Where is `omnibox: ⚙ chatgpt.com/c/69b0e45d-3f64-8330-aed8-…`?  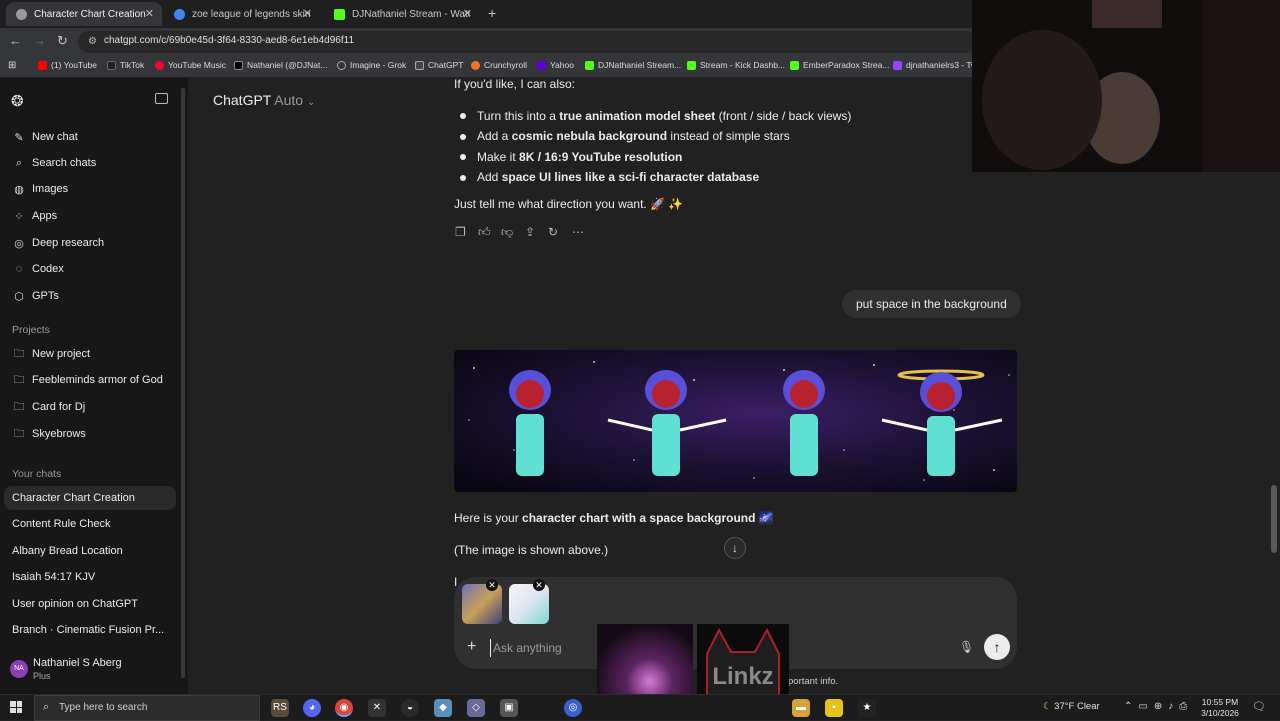 omnibox: ⚙ chatgpt.com/c/69b0e45d-3f64-8330-aed8-… is located at coordinates (528, 42).